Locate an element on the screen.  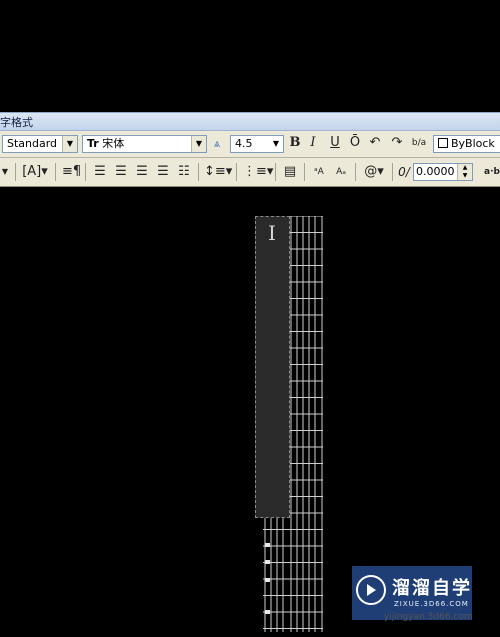
align-left-icon: ☰ is located at coordinates (100, 172).